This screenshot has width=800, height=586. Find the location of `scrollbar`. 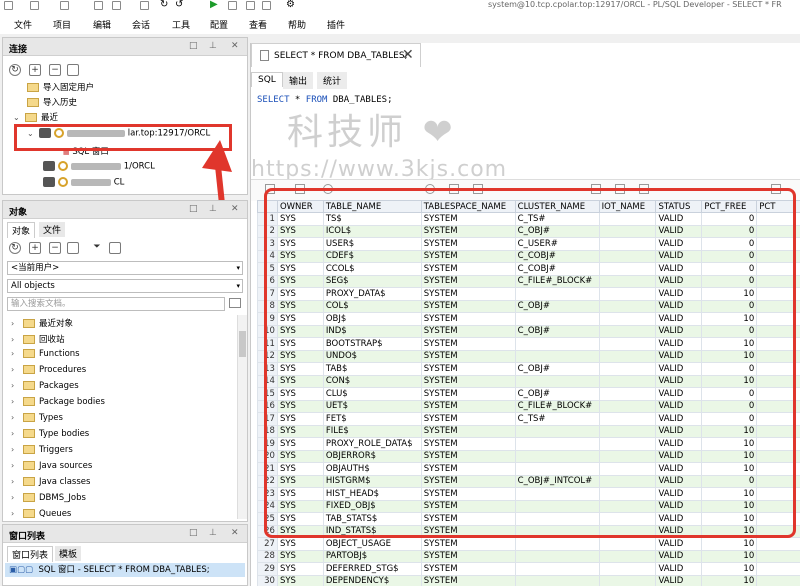

scrollbar is located at coordinates (242, 417).